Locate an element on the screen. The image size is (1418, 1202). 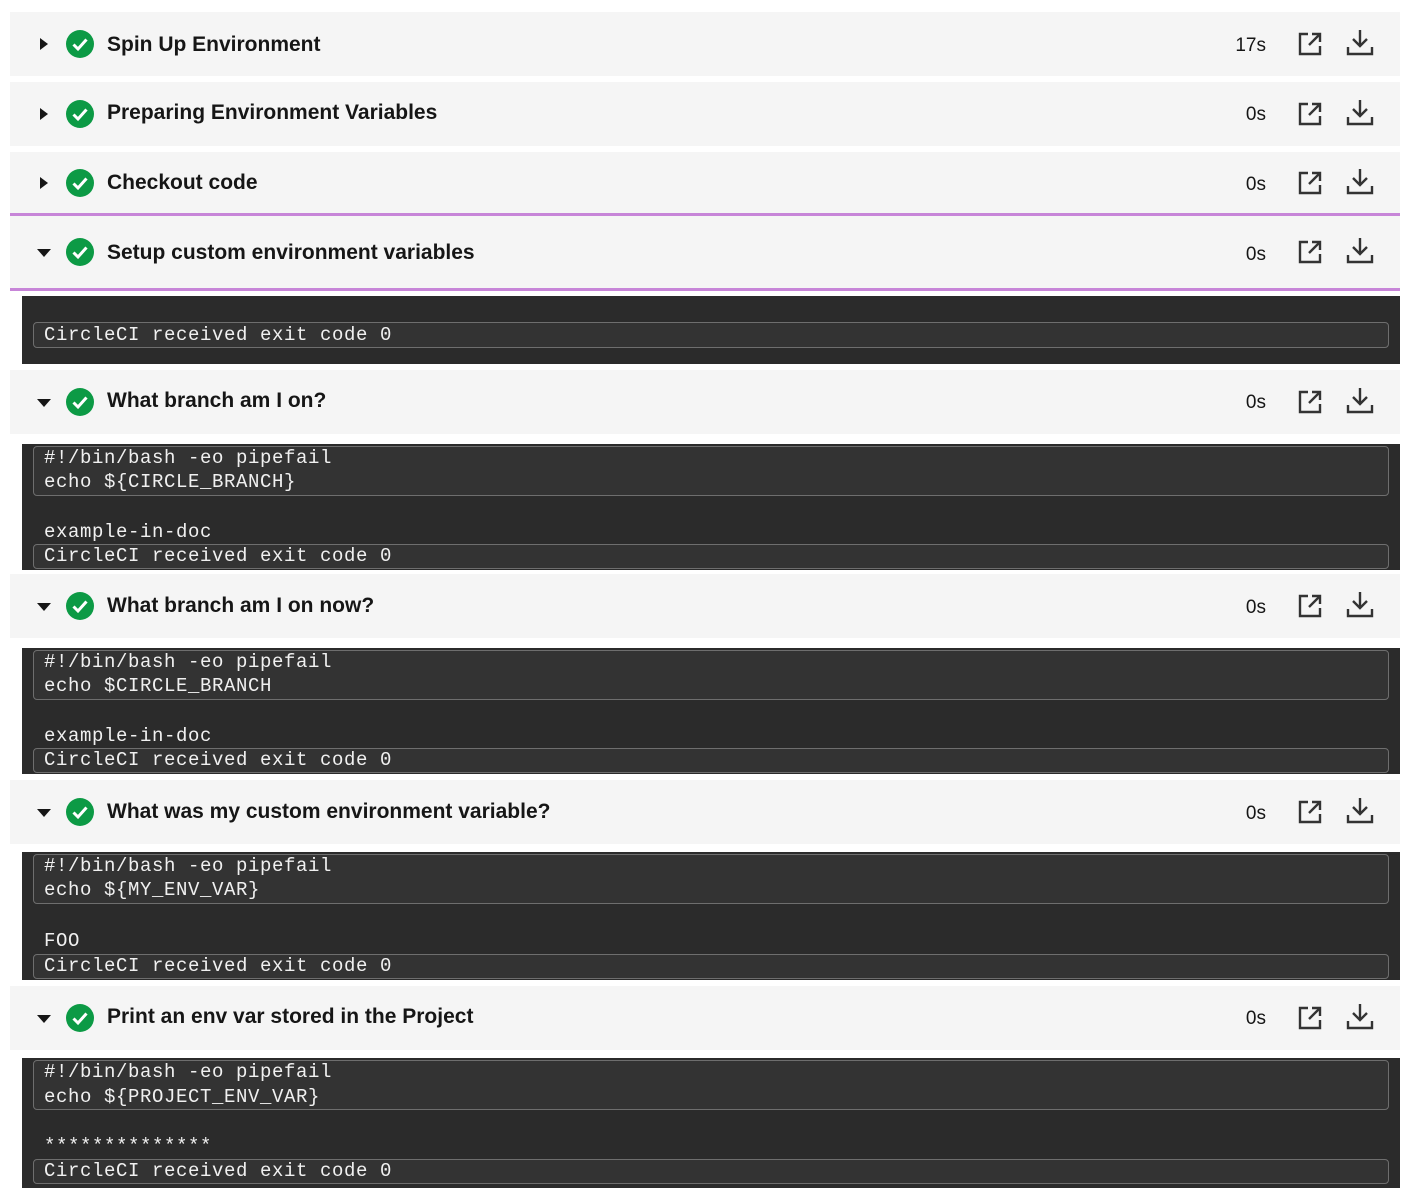
command-line: echo ${PROJECT_ENV_VAR} is located at coordinates (182, 1097).